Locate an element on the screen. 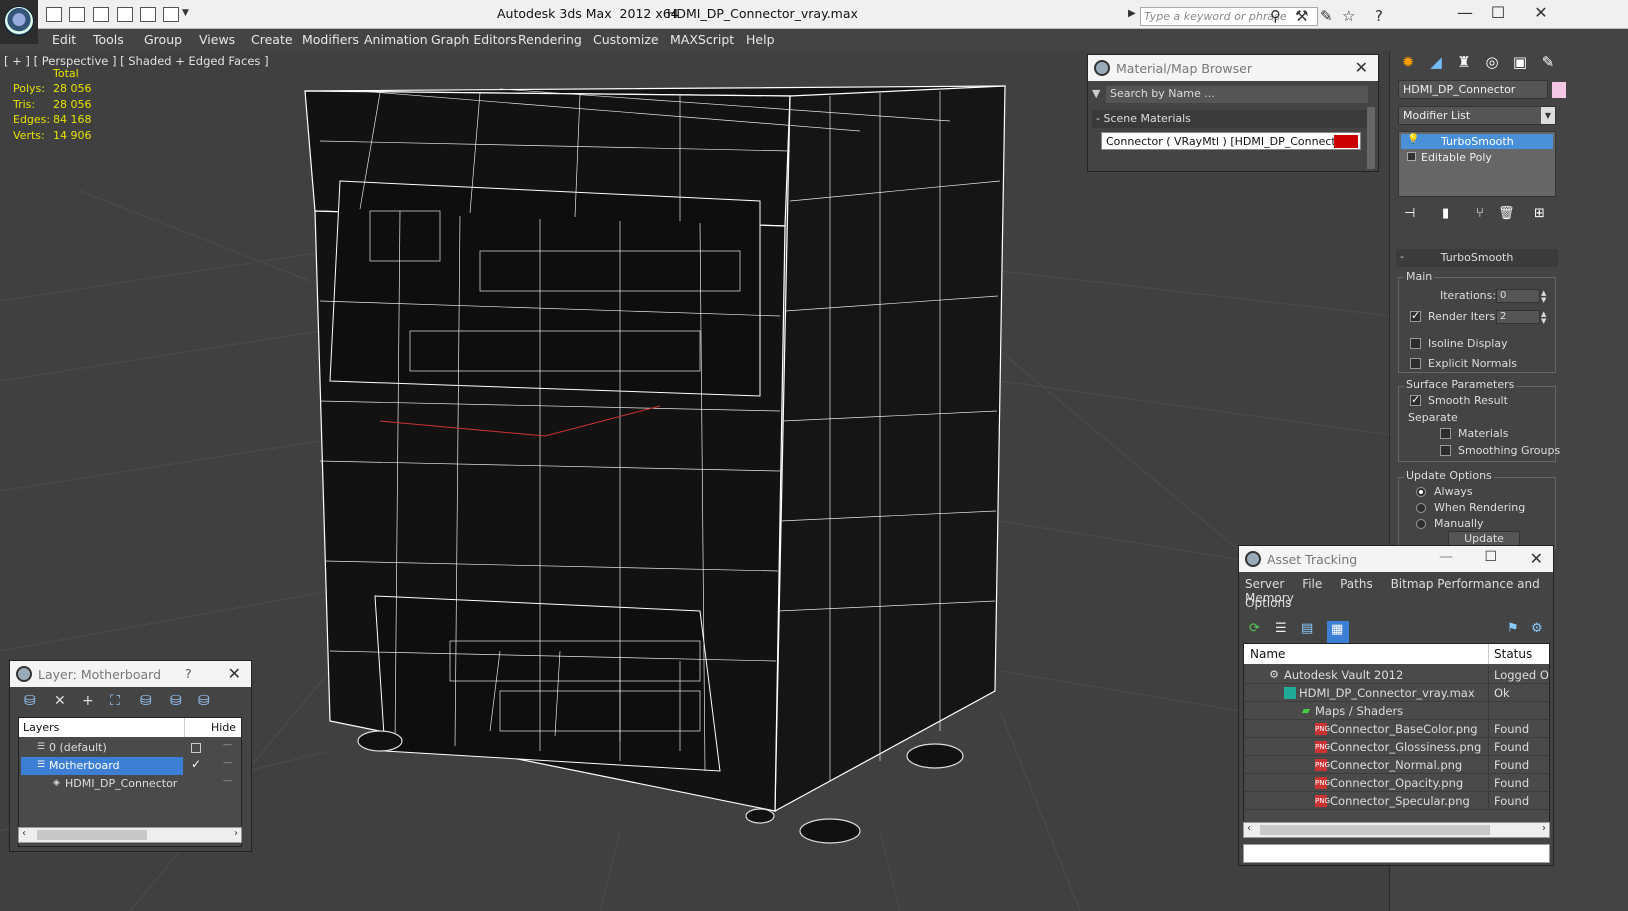 The image size is (1628, 911). menu-views: Views is located at coordinates (217, 39).